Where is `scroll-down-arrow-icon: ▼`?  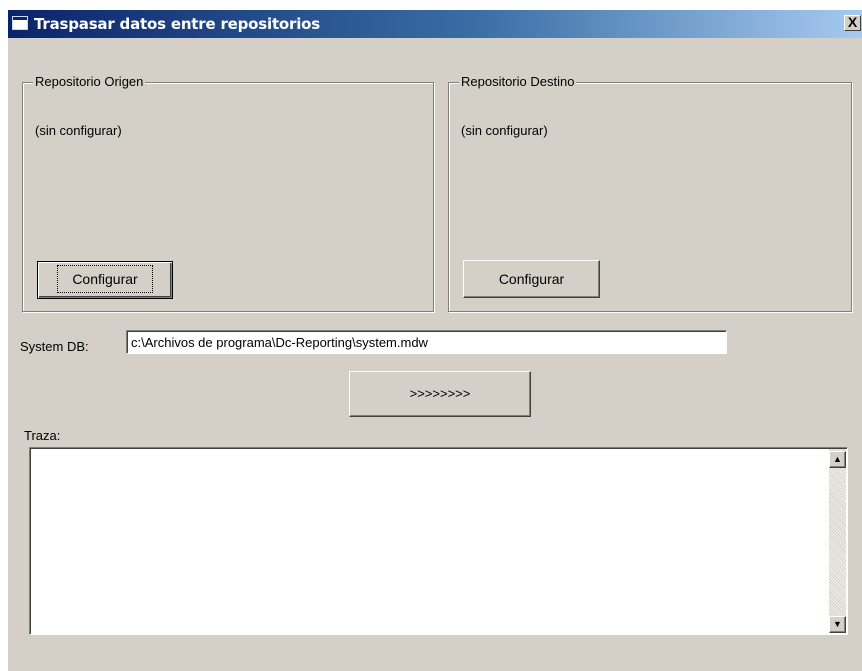
scroll-down-arrow-icon: ▼ is located at coordinates (837, 624).